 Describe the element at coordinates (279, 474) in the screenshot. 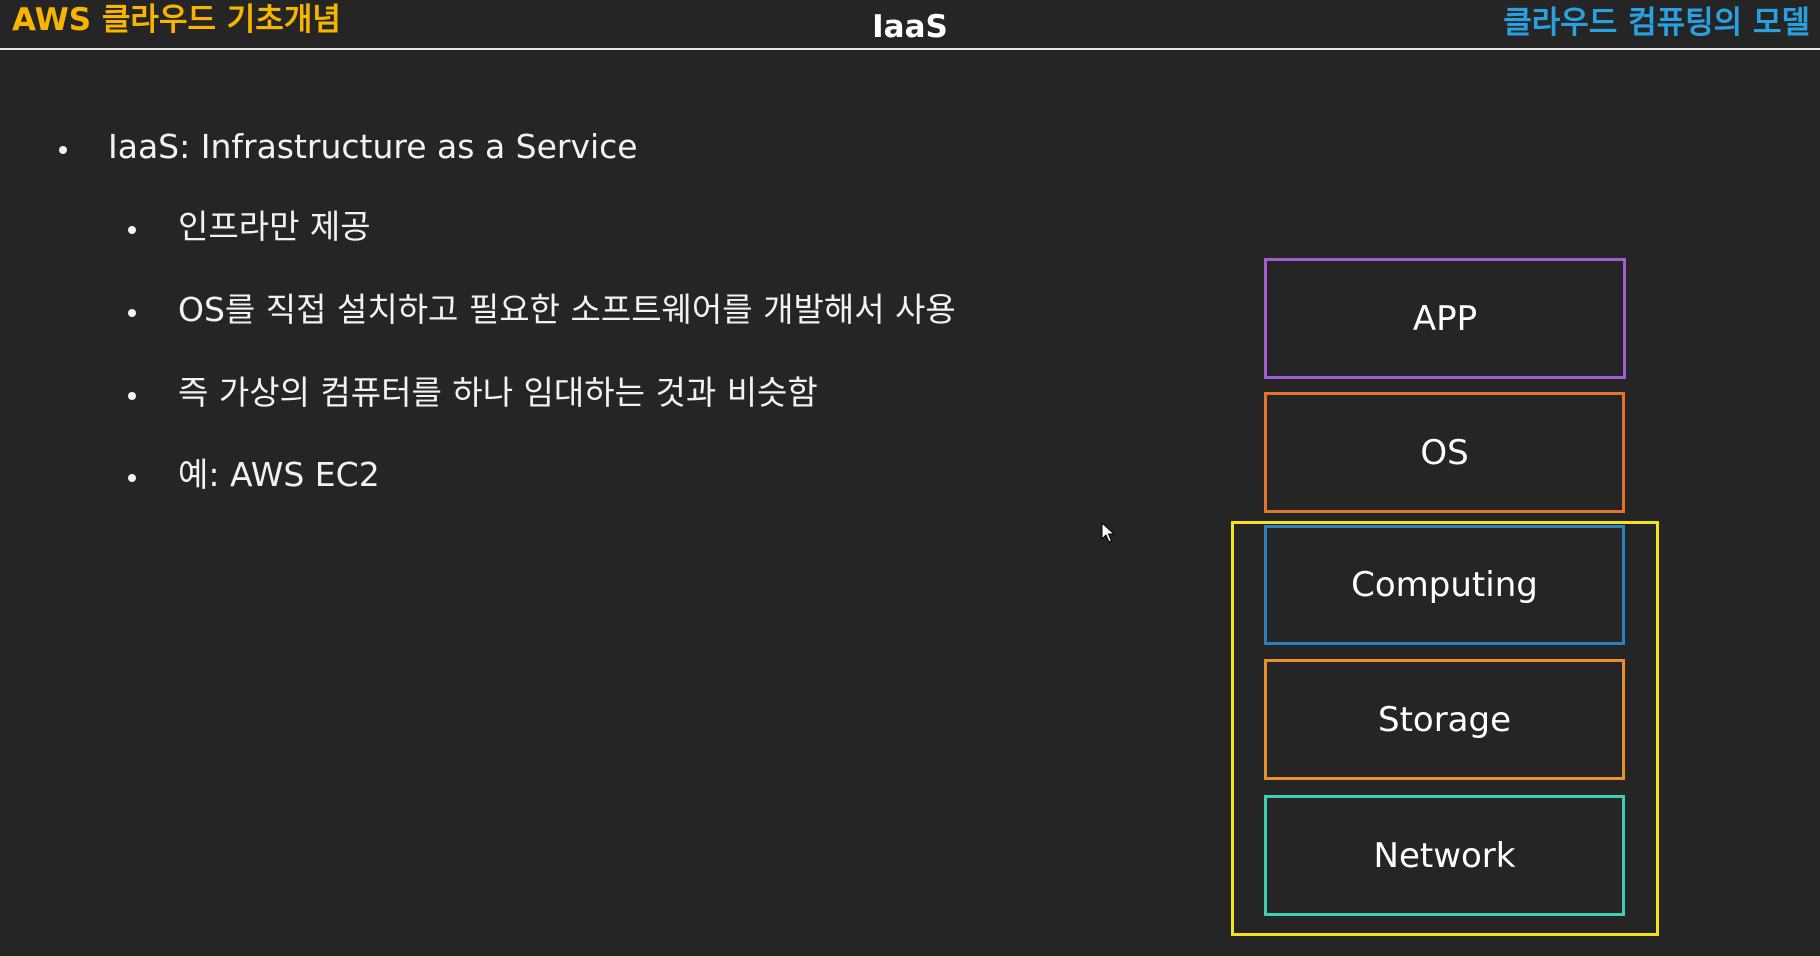

I see `sub-bullet-4: 예: AWS EC2` at that location.